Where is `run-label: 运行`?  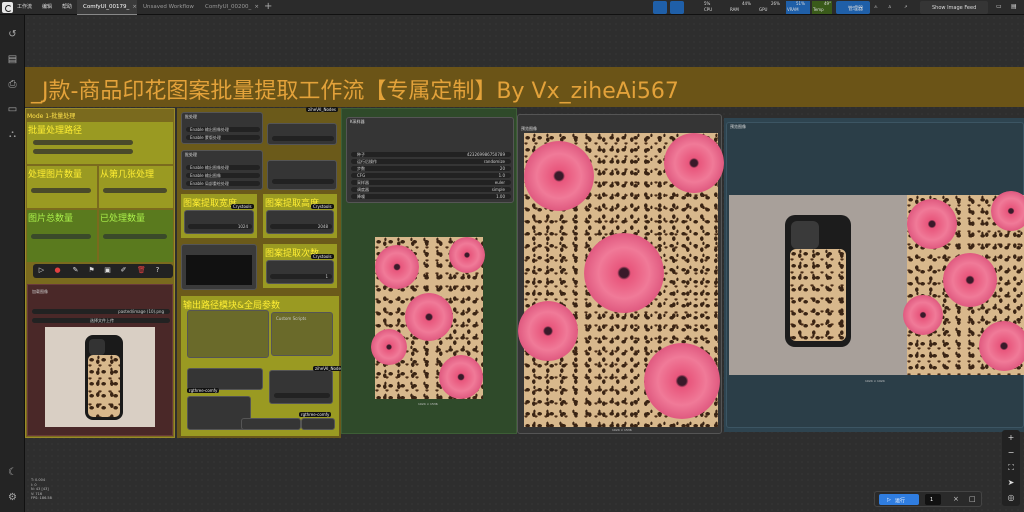 run-label: 运行 is located at coordinates (900, 501).